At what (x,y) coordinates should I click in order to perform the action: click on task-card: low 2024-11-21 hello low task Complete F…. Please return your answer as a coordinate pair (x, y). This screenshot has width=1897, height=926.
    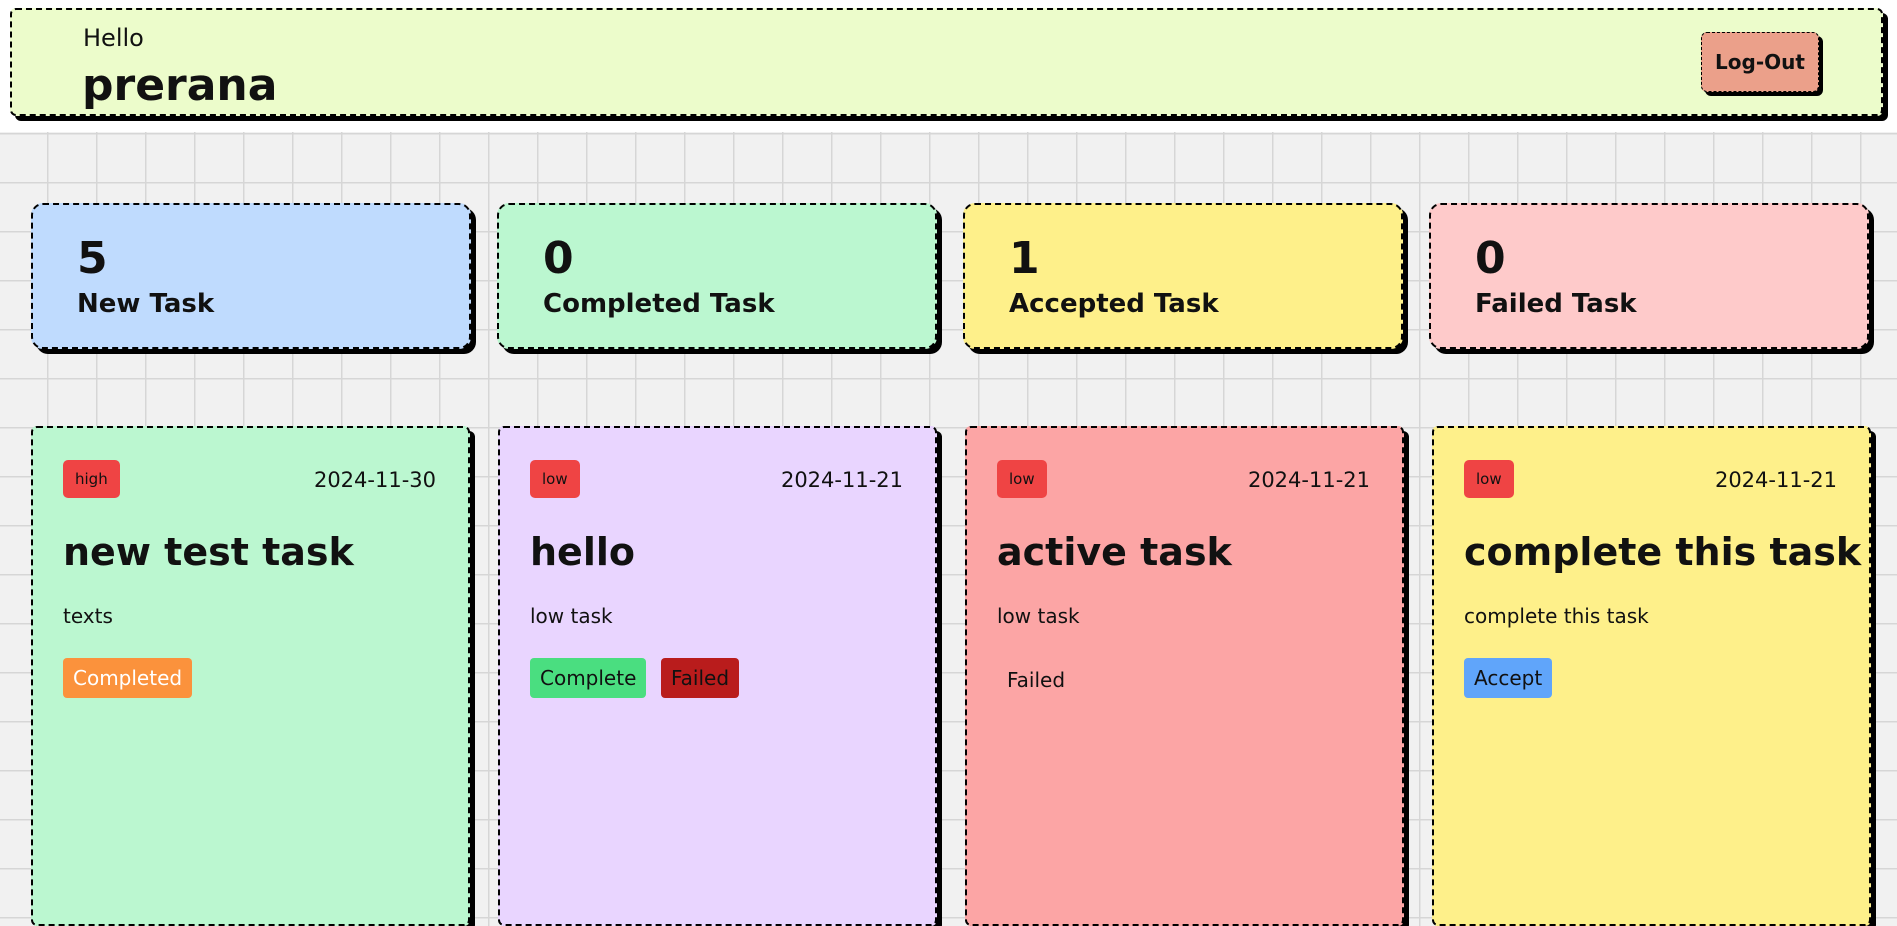
    Looking at the image, I should click on (717, 676).